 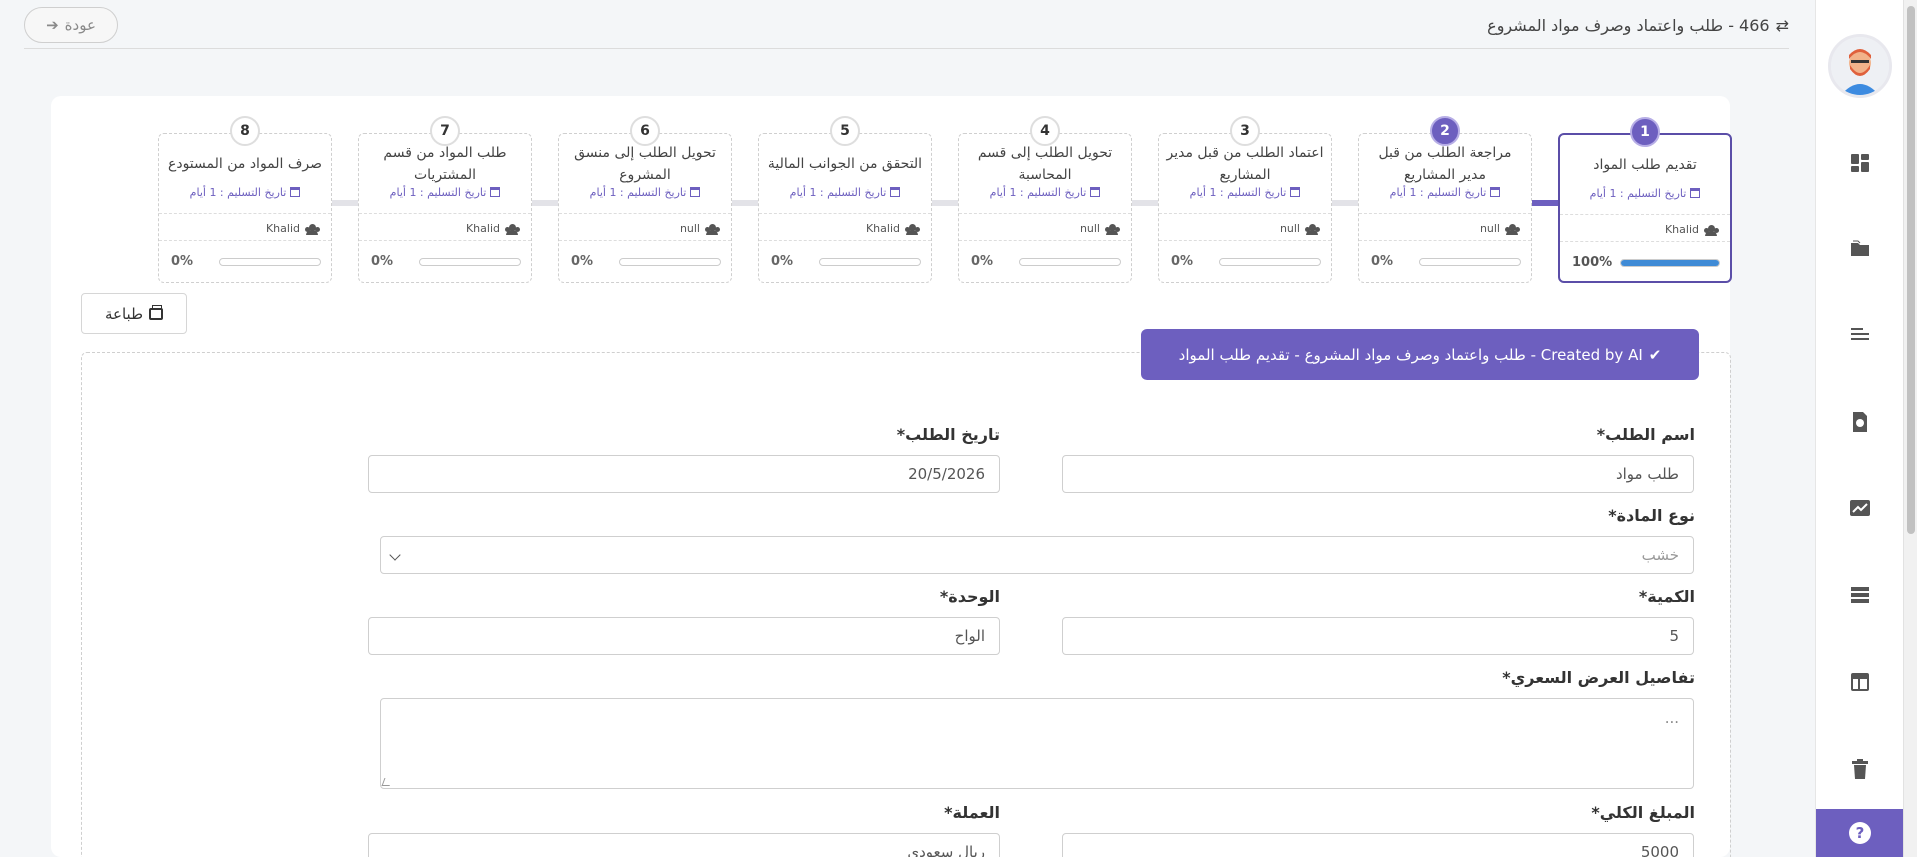 I want to click on chevron-down-icon, so click(x=395, y=555).